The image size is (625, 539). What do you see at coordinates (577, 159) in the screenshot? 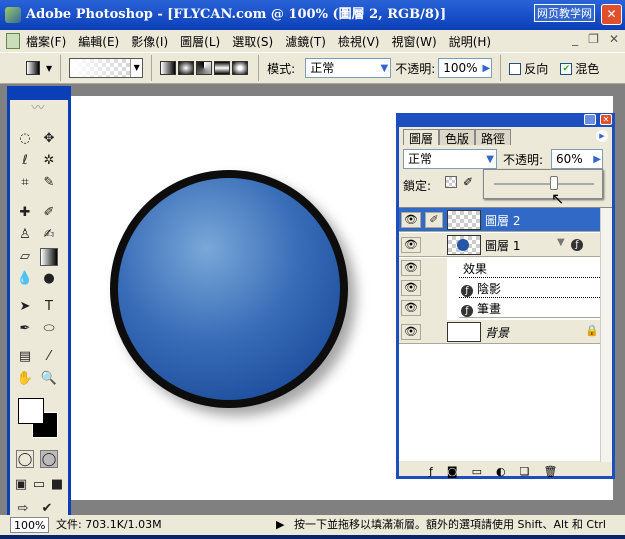
I see `layer-opacity-input: 60% ▶` at bounding box center [577, 159].